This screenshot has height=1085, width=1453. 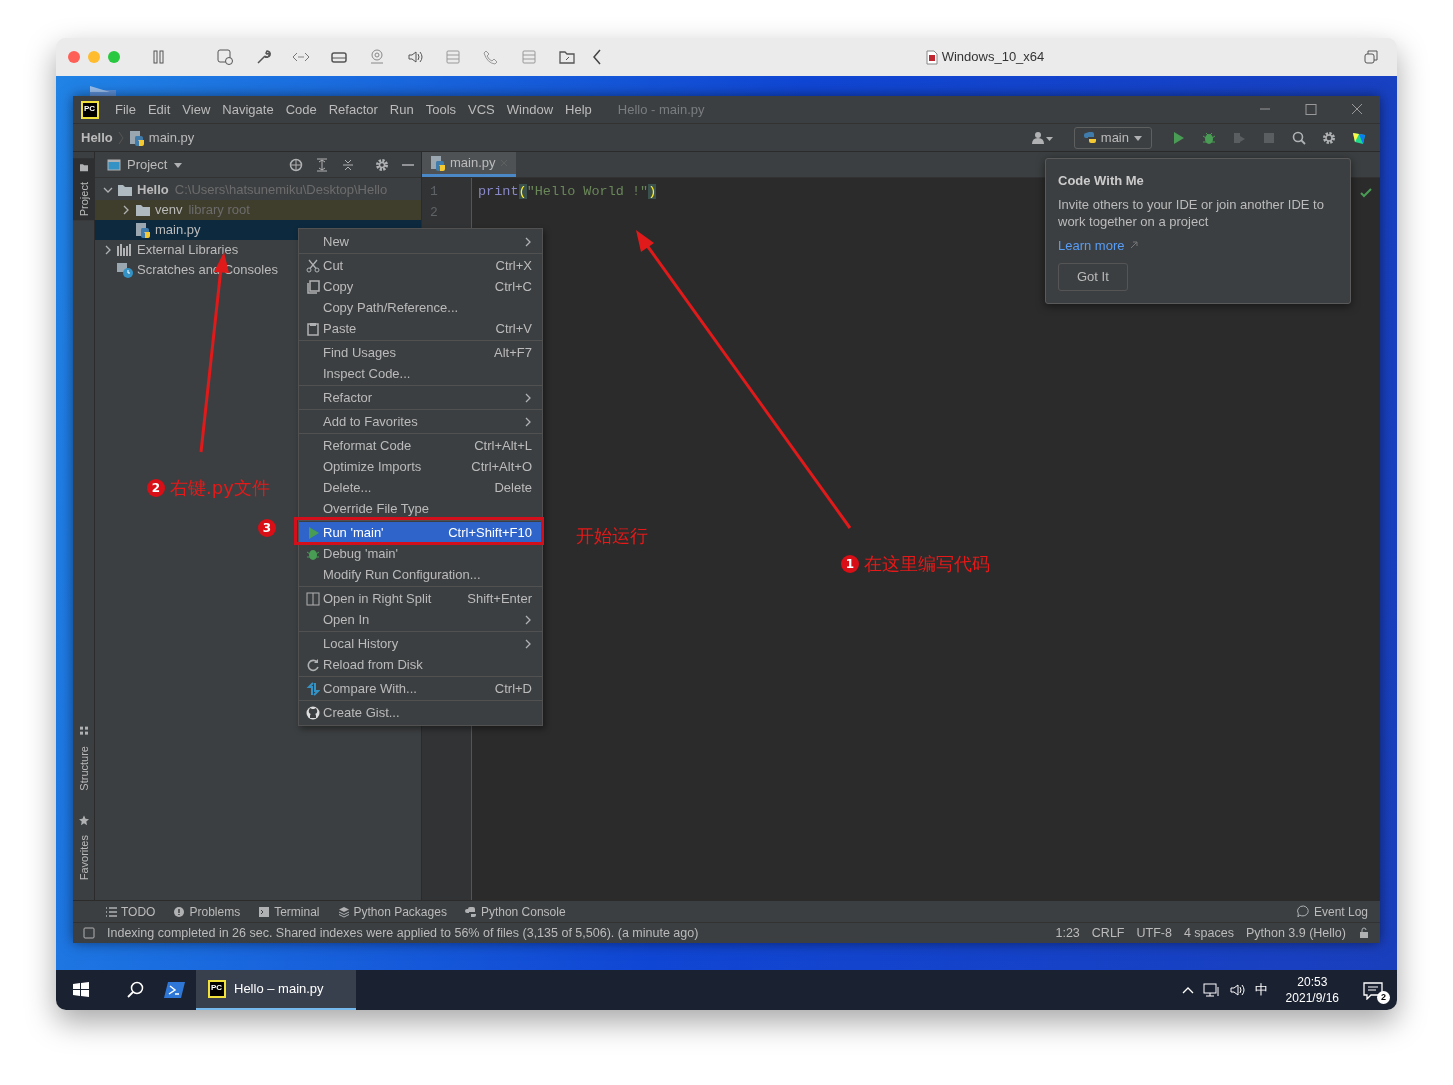 What do you see at coordinates (1108, 933) in the screenshot?
I see `status-item: CRLF` at bounding box center [1108, 933].